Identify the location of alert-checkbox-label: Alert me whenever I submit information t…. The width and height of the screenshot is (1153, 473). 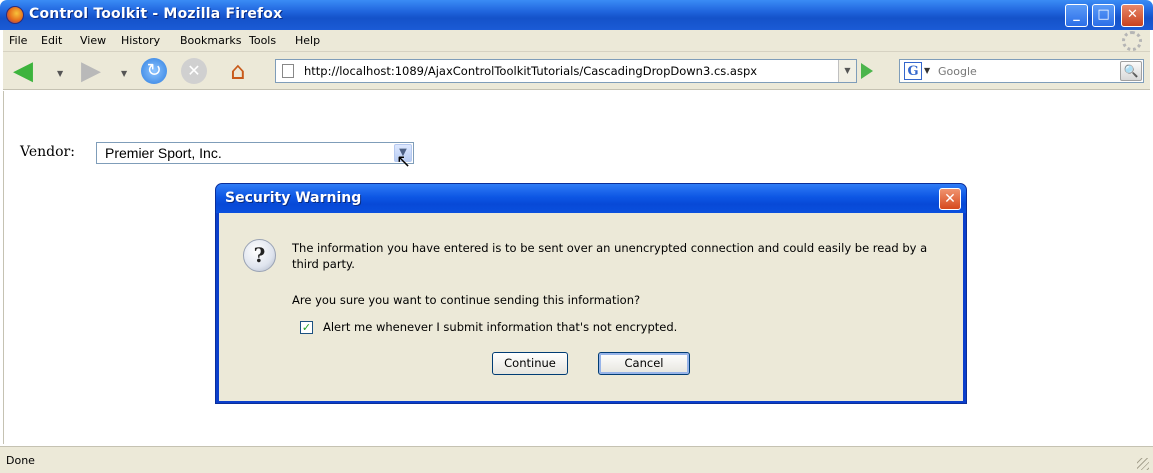
(500, 327).